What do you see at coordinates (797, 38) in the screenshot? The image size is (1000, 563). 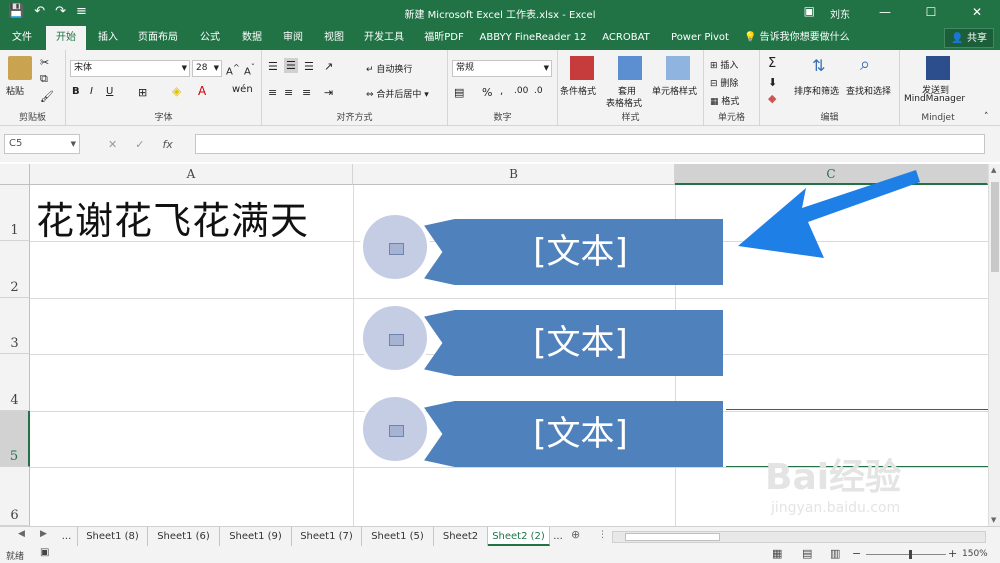 I see `tell-me-box: 💡 告诉我你想要做什么` at bounding box center [797, 38].